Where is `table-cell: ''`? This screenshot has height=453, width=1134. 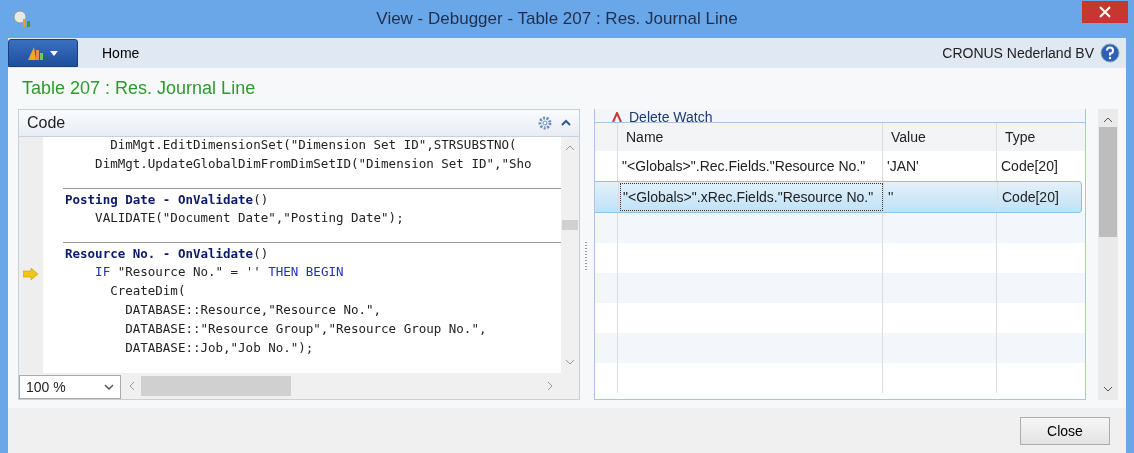 table-cell: '' is located at coordinates (941, 197).